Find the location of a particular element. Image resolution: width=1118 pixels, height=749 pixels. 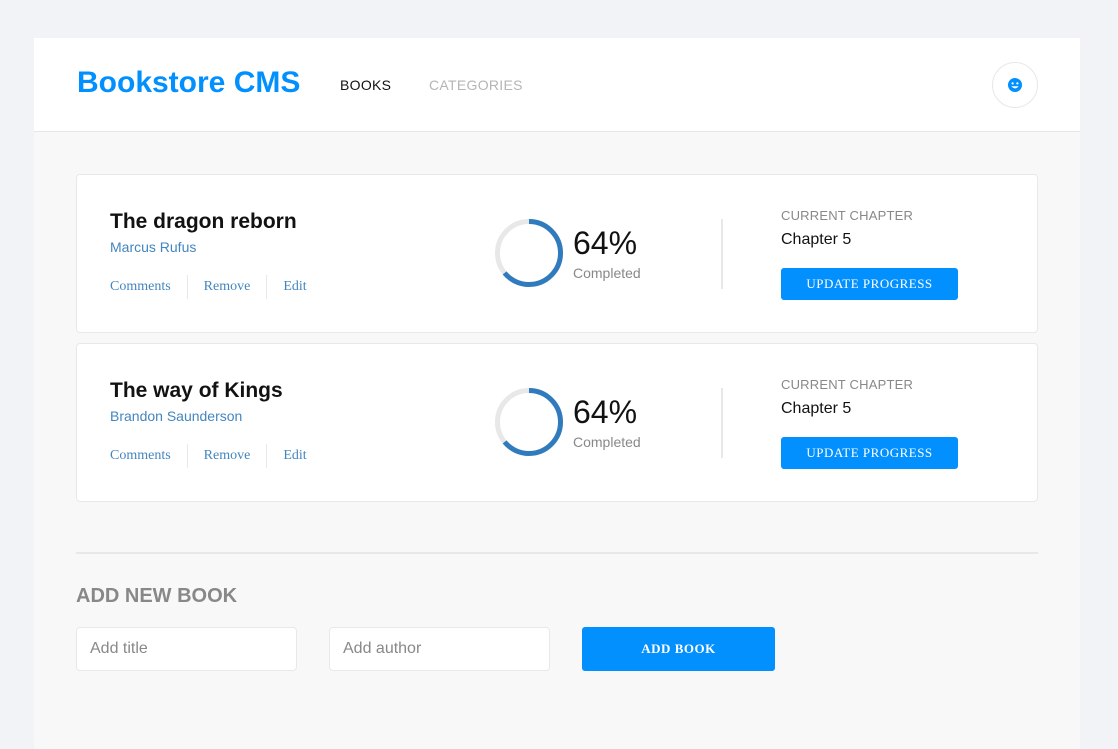

add-book-heading: ADD NEW BOOK is located at coordinates (157, 596).